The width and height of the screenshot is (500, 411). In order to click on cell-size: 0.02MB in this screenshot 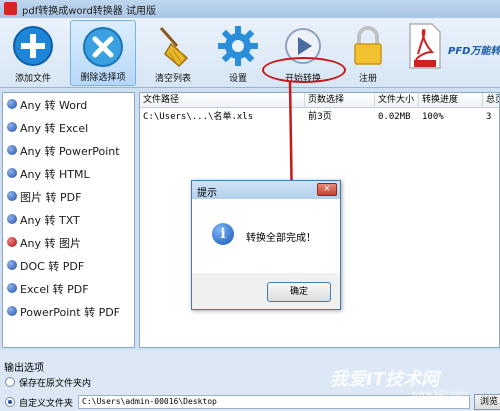, I will do `click(394, 117)`.